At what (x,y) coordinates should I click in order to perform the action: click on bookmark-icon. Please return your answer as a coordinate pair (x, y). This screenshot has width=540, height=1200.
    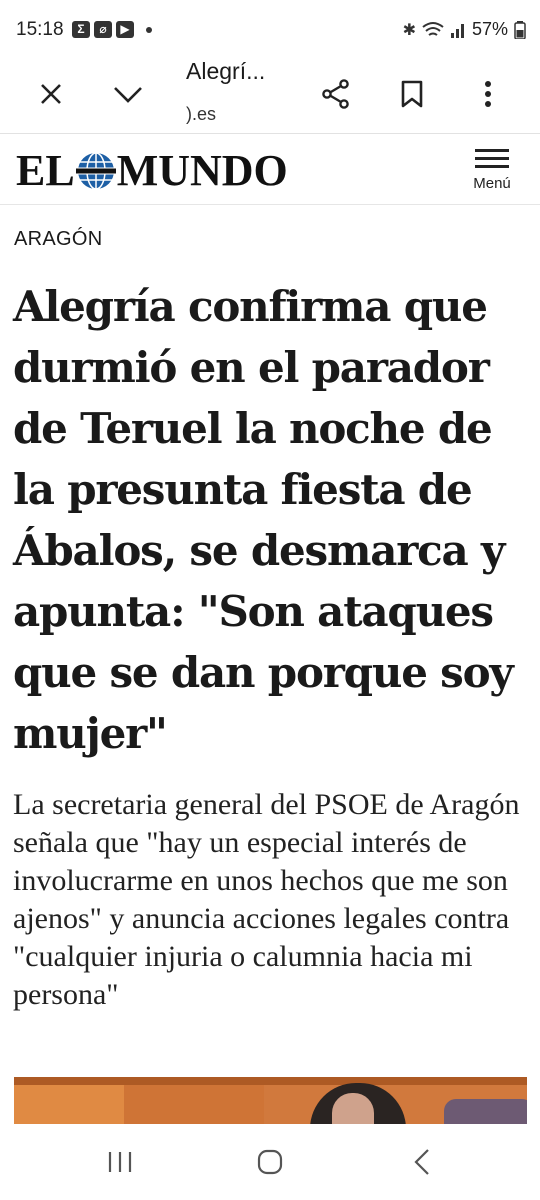
    Looking at the image, I should click on (412, 94).